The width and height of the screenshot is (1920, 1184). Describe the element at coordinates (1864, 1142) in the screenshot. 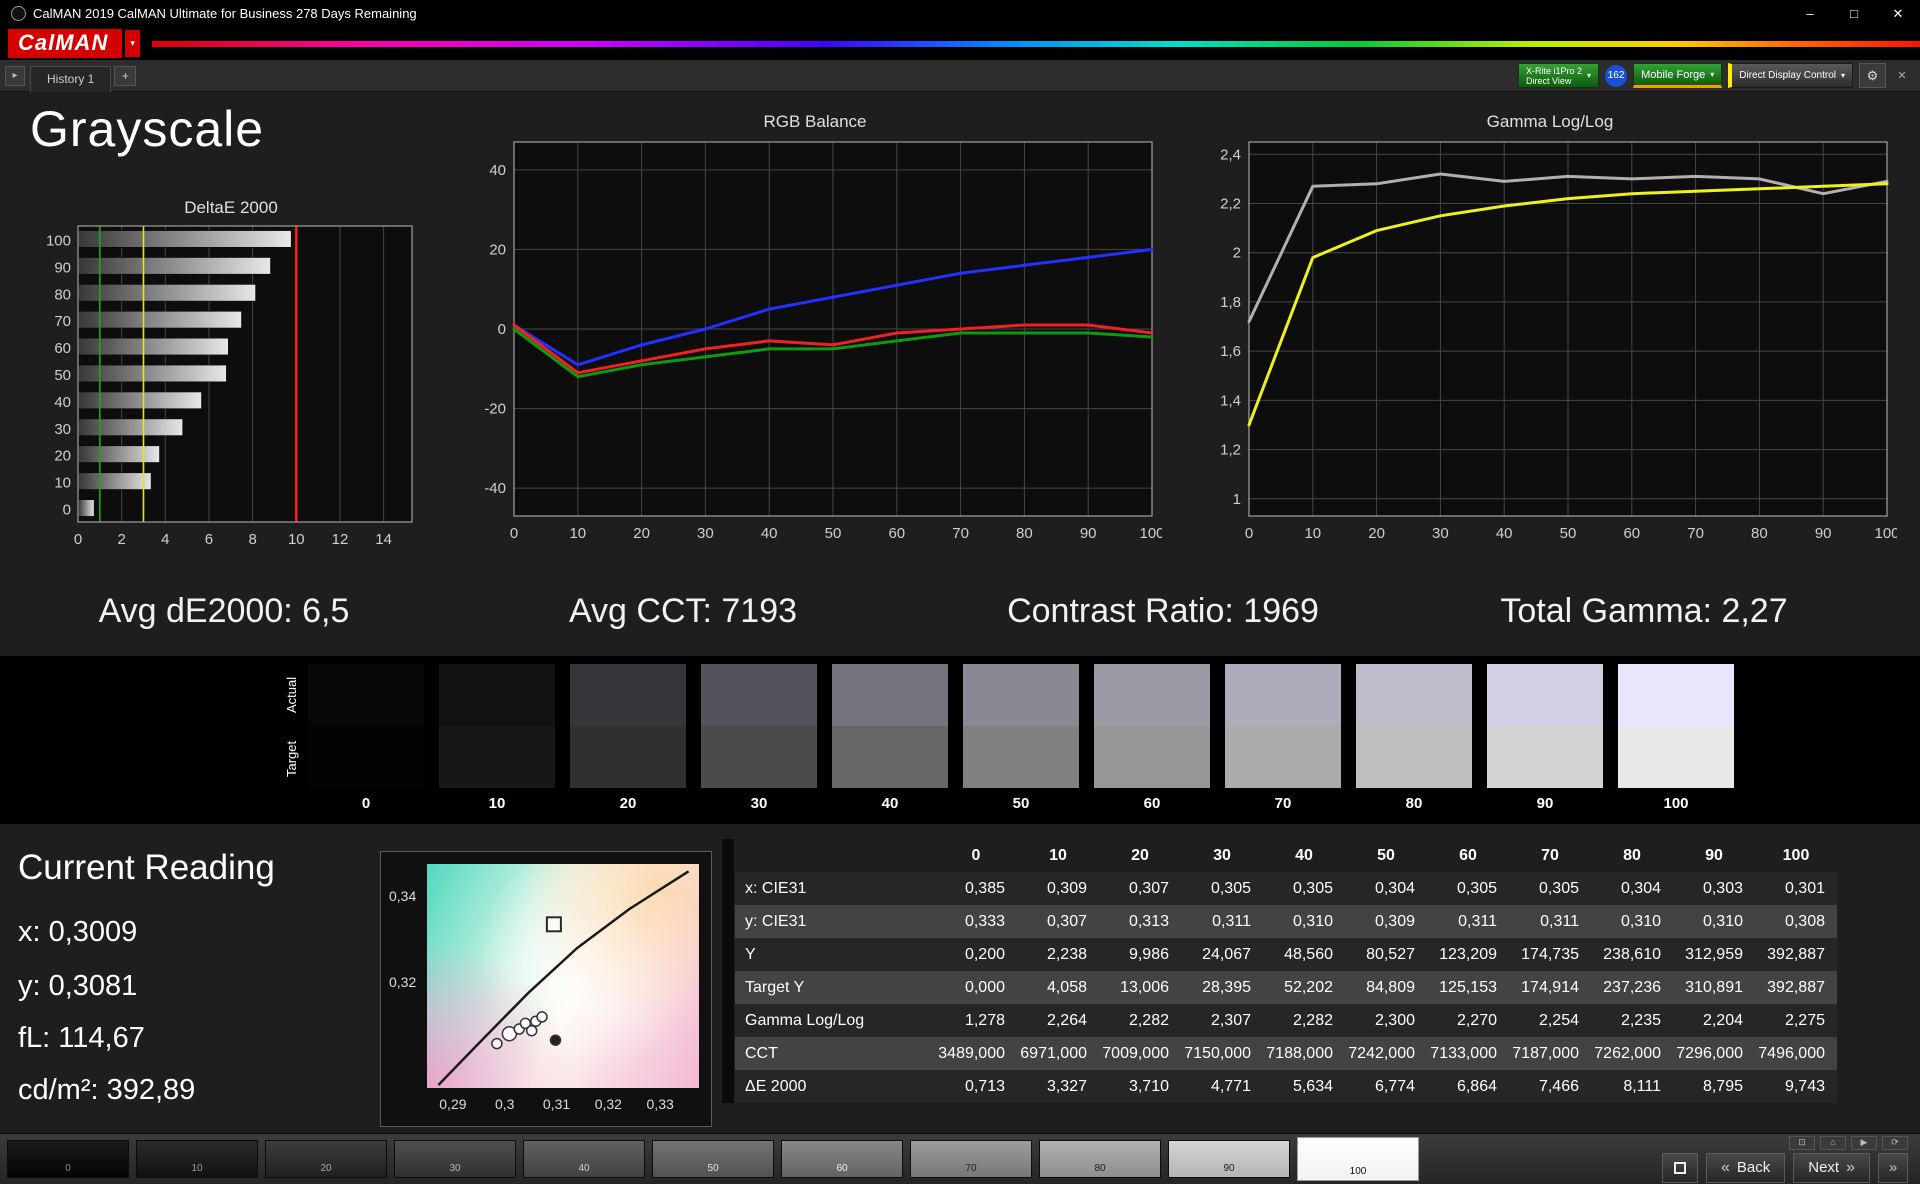

I see `play-icon: ▶` at that location.